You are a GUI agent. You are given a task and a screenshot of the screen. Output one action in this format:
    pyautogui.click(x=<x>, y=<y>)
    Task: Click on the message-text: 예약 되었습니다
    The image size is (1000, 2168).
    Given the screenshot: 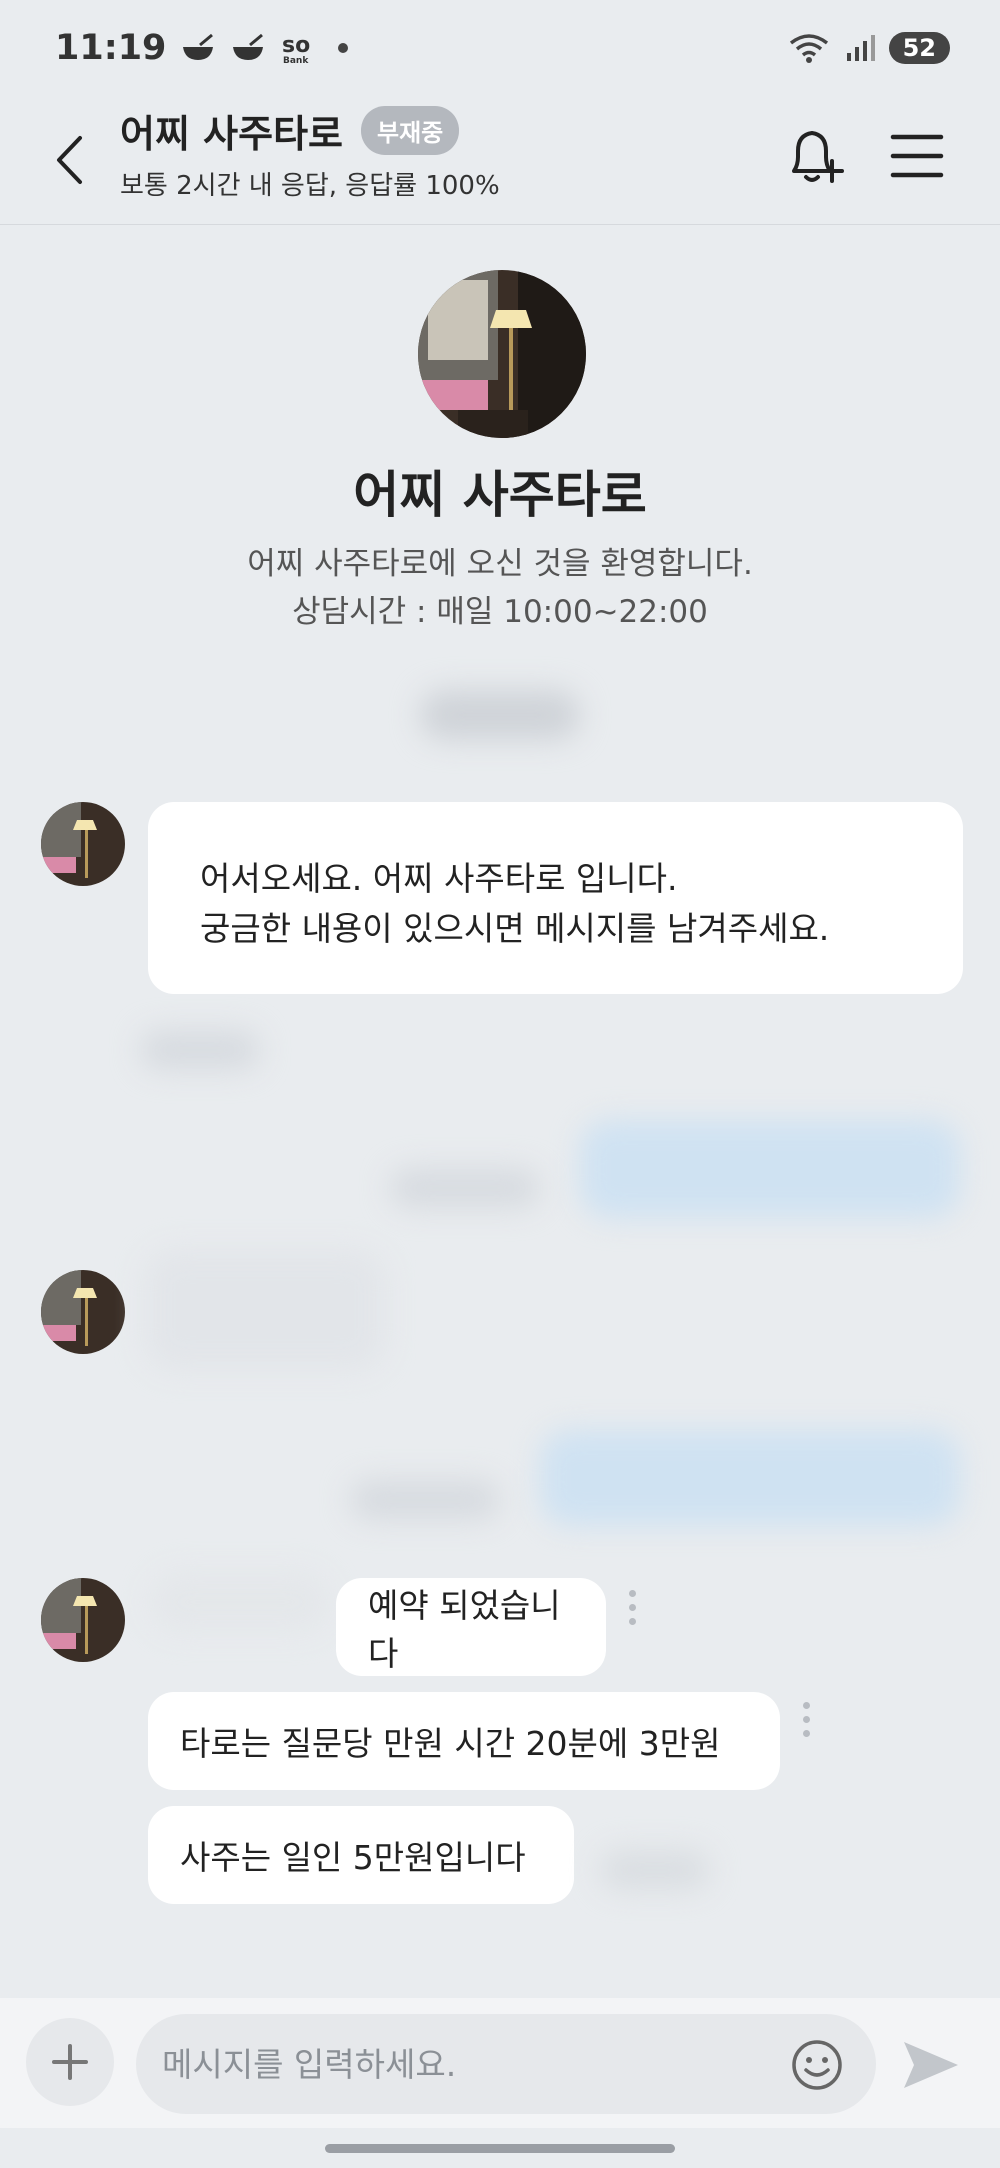 What is the action you would take?
    pyautogui.click(x=464, y=1629)
    